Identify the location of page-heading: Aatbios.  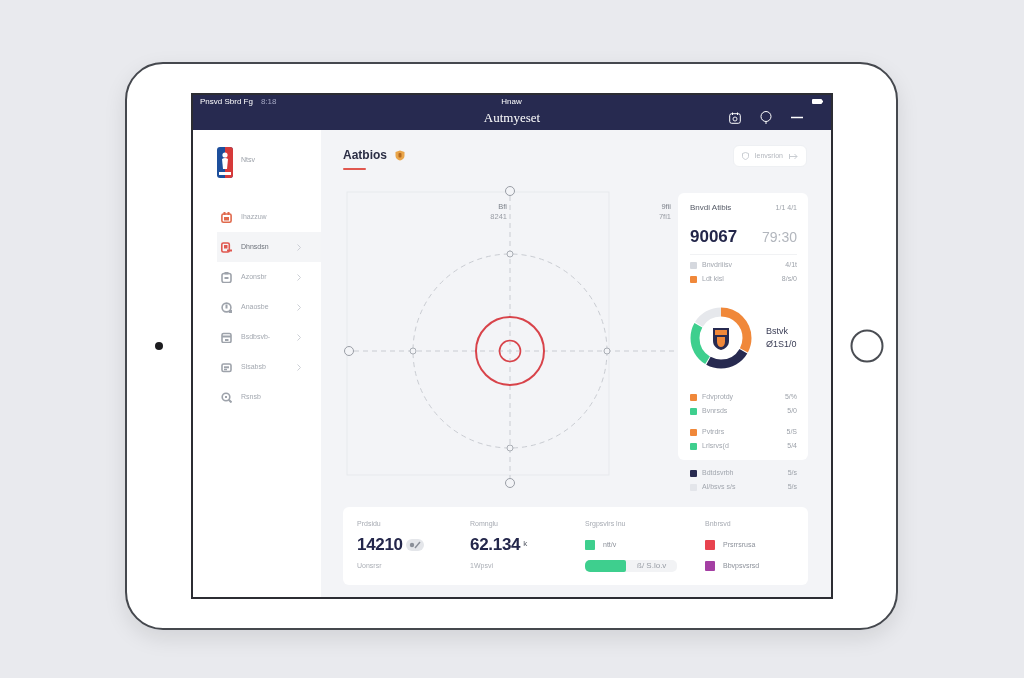
(365, 155).